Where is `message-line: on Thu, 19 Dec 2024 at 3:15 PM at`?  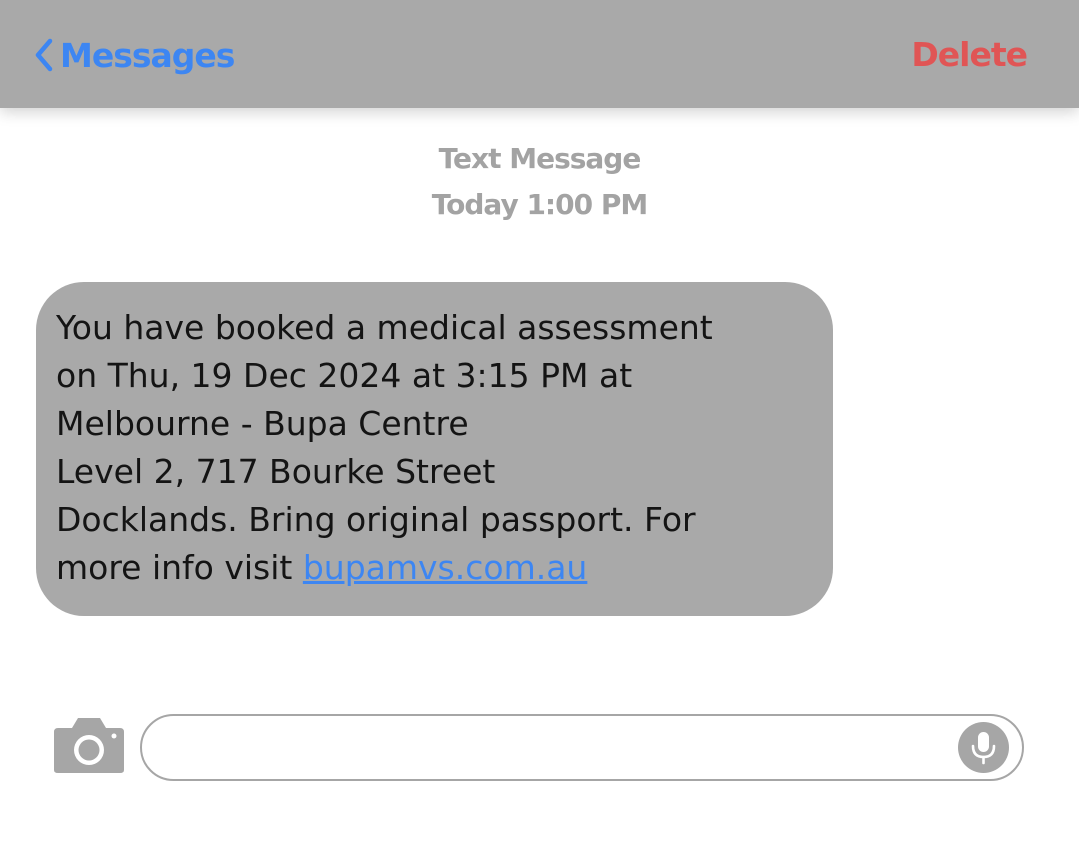 message-line: on Thu, 19 Dec 2024 at 3:15 PM at is located at coordinates (344, 375).